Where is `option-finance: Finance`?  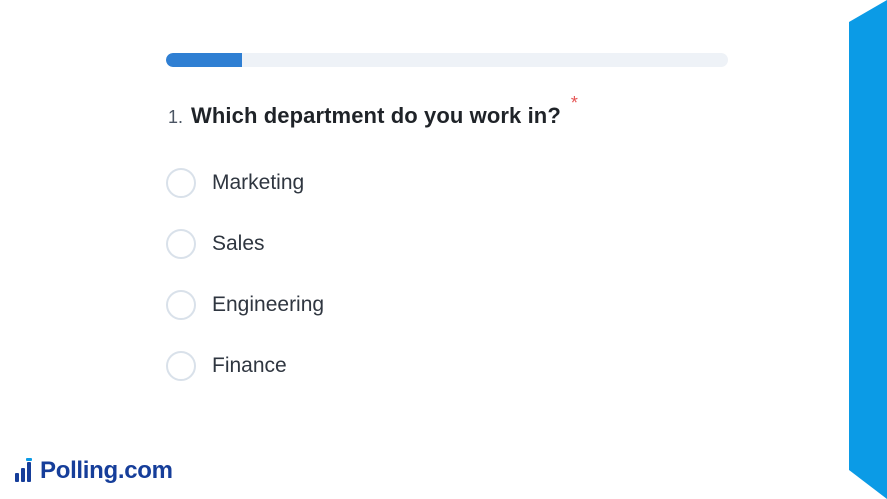
option-finance: Finance is located at coordinates (376, 381).